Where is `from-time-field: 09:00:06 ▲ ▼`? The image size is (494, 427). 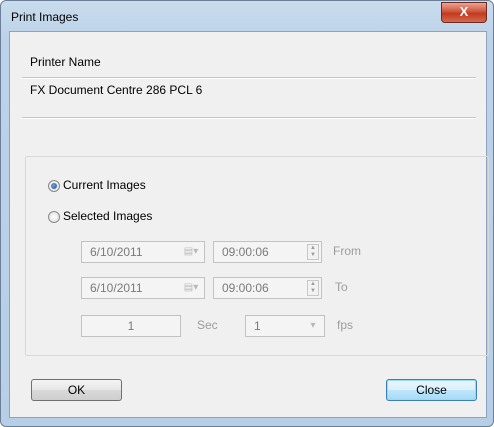 from-time-field: 09:00:06 ▲ ▼ is located at coordinates (267, 252).